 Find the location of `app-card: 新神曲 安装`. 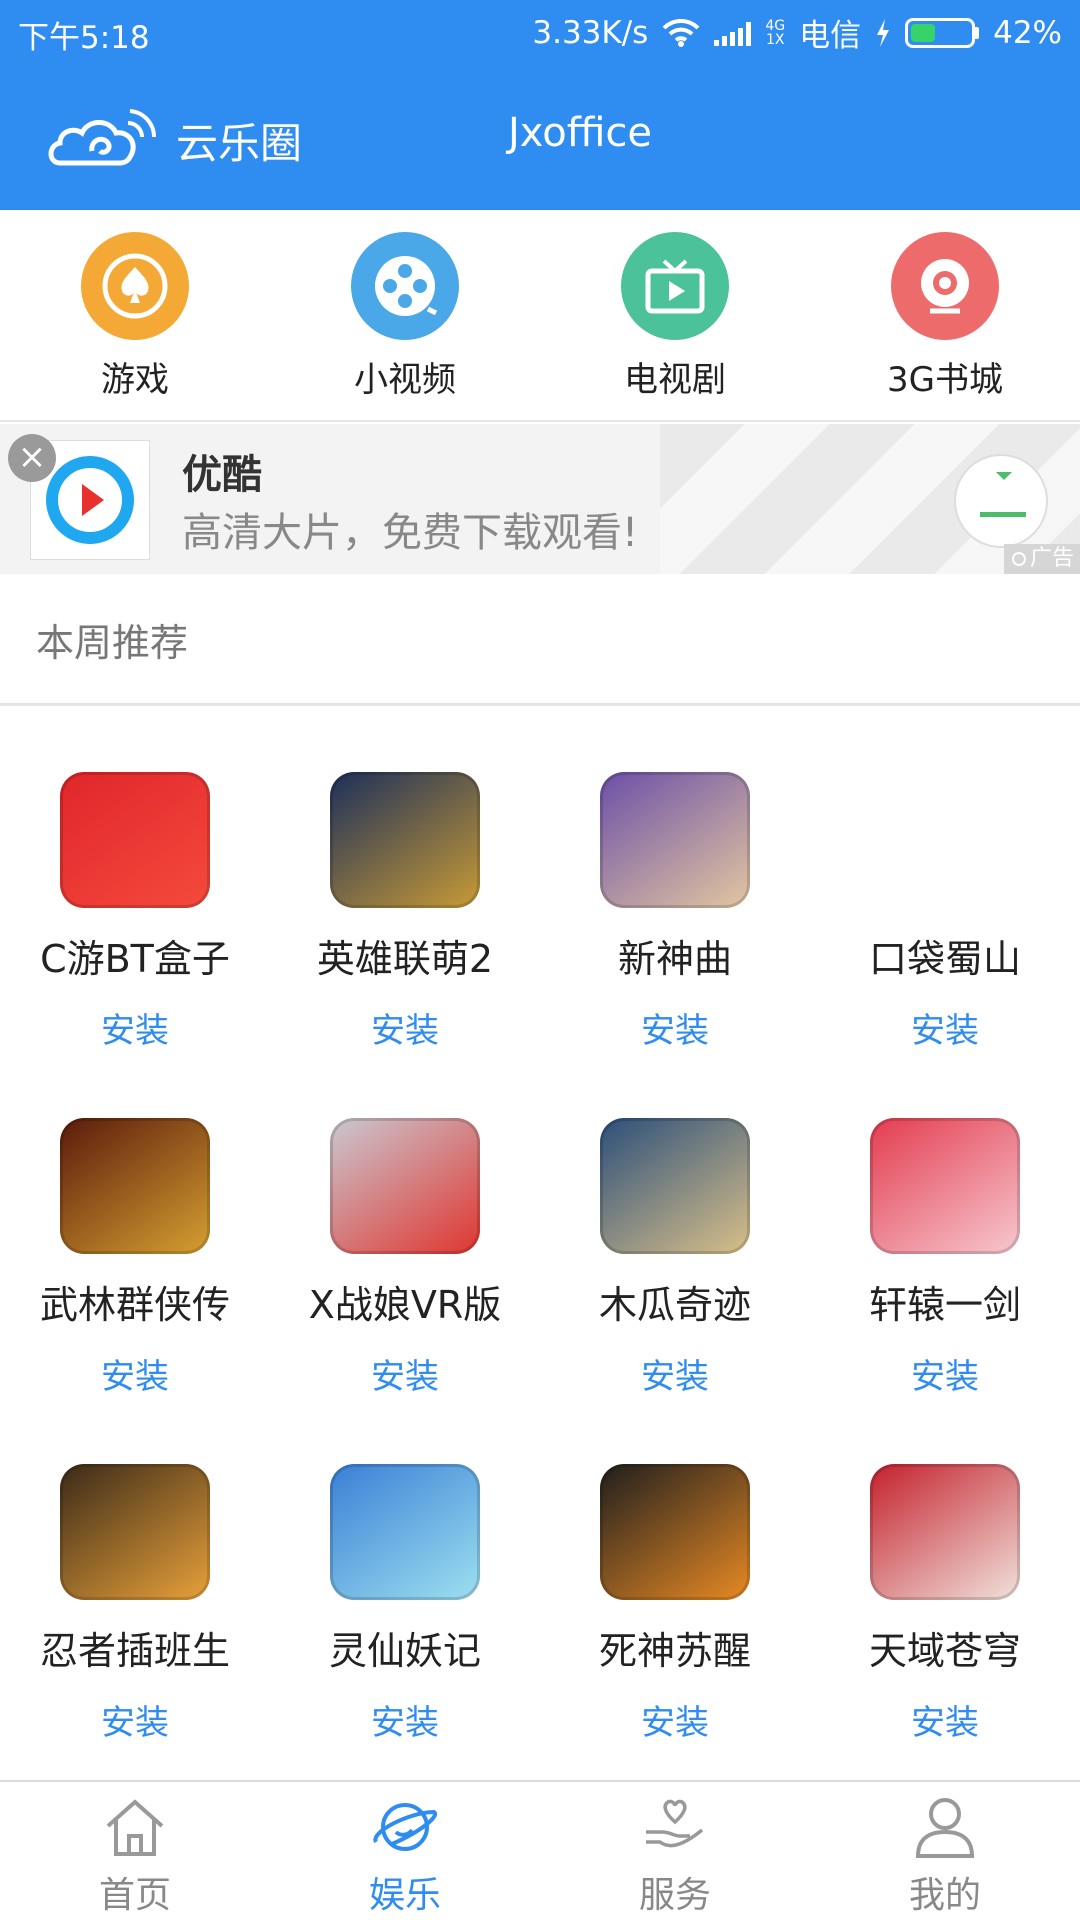

app-card: 新神曲 安装 is located at coordinates (675, 879).